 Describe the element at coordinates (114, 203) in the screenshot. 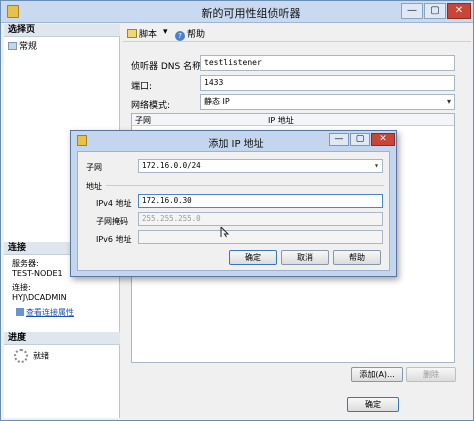

I see `ipv4-label: IPv4 地址` at that location.